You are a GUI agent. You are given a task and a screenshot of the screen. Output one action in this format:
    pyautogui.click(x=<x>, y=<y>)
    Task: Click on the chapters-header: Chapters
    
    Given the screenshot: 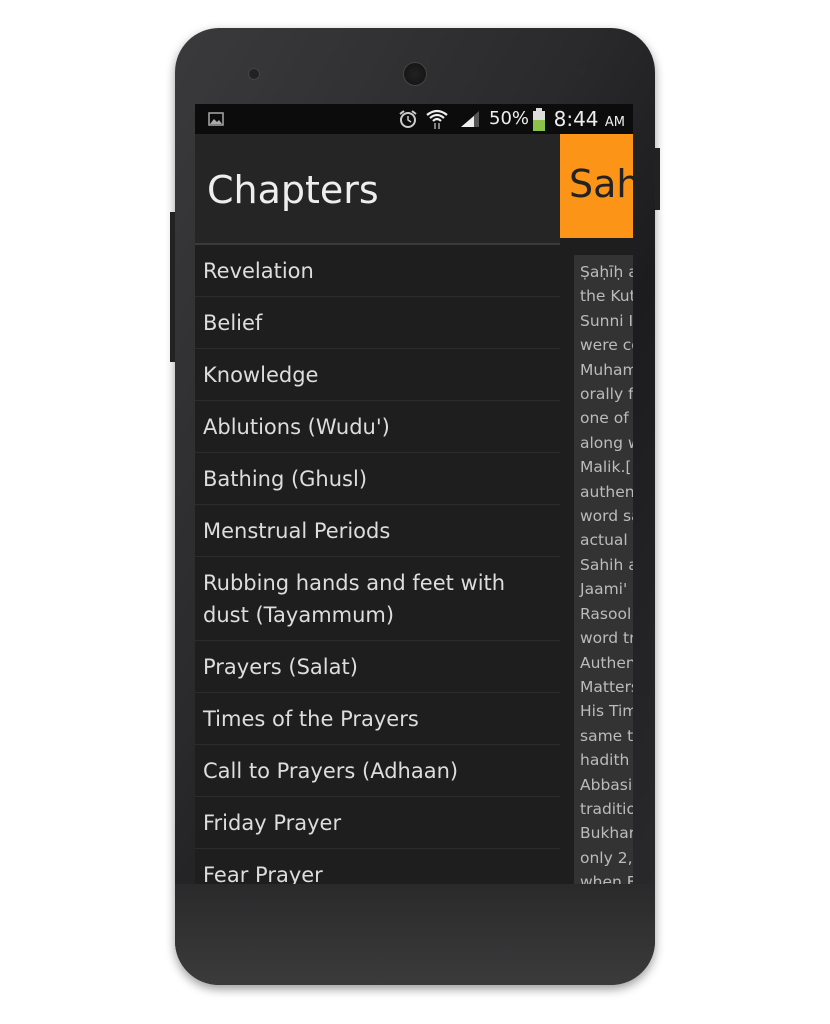 What is the action you would take?
    pyautogui.click(x=377, y=189)
    